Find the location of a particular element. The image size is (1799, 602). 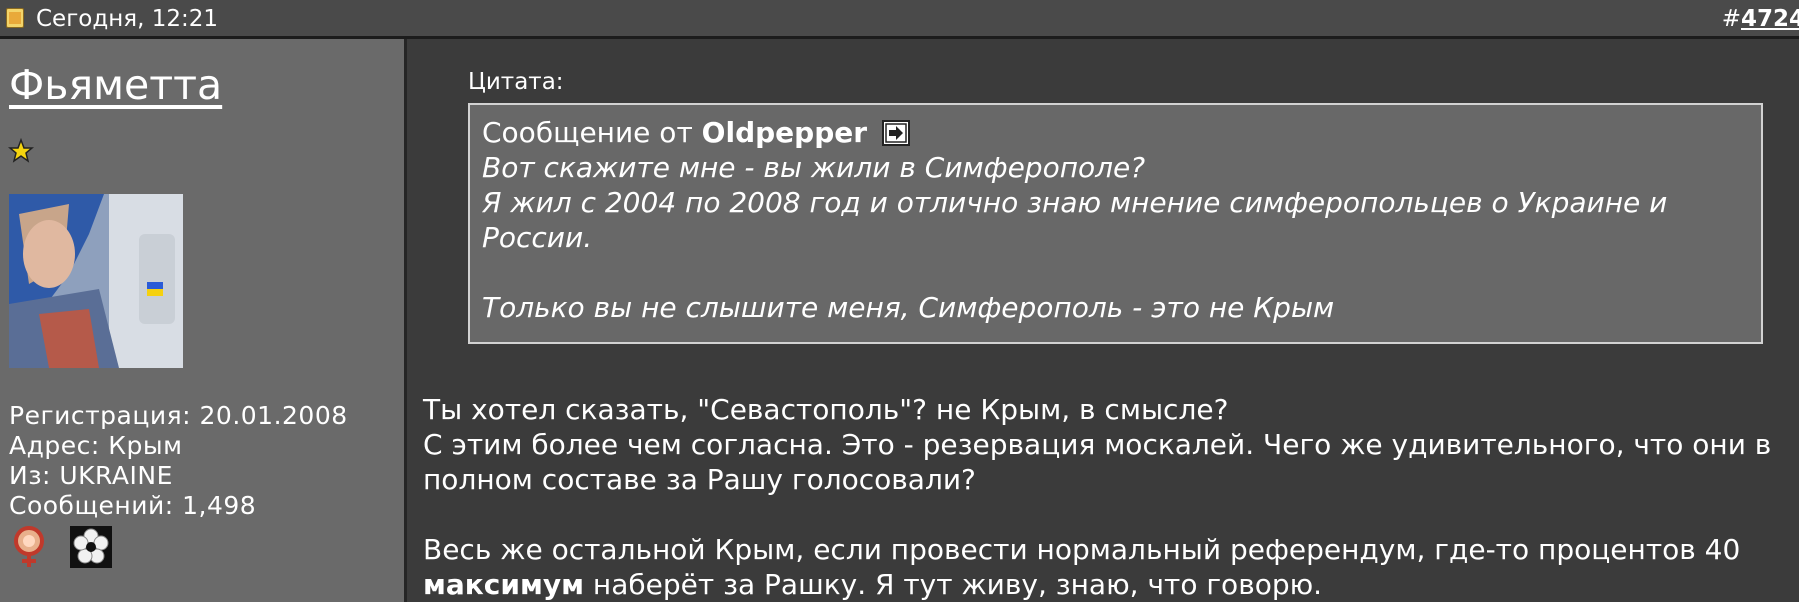

quote-header: Сообщение от Oldpepper is located at coordinates (1115, 132).